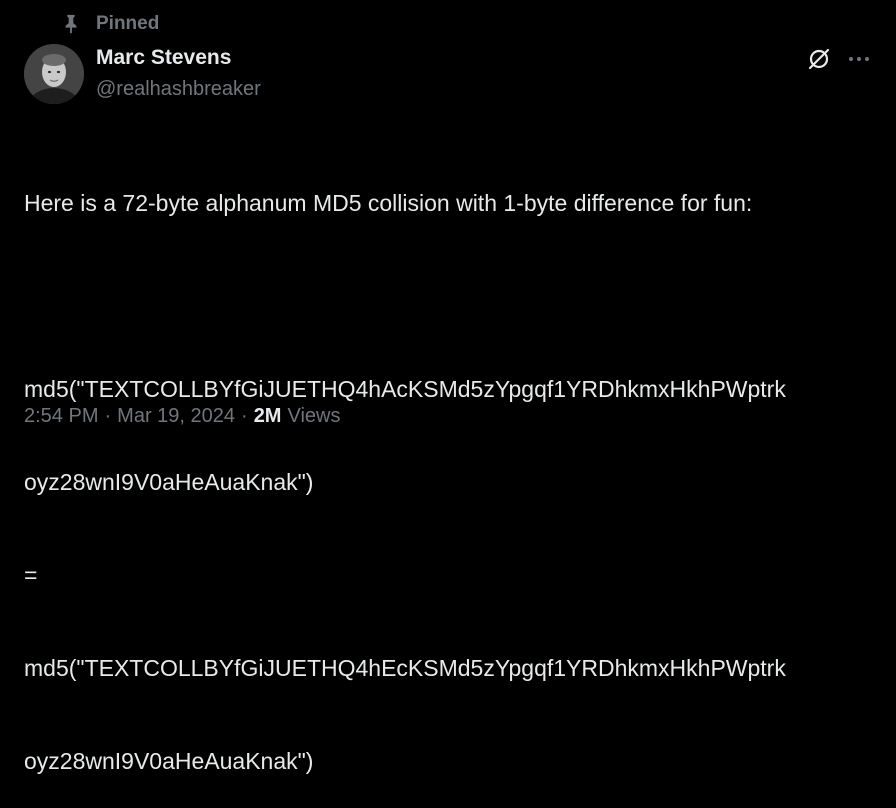  What do you see at coordinates (859, 59) in the screenshot?
I see `more-icon` at bounding box center [859, 59].